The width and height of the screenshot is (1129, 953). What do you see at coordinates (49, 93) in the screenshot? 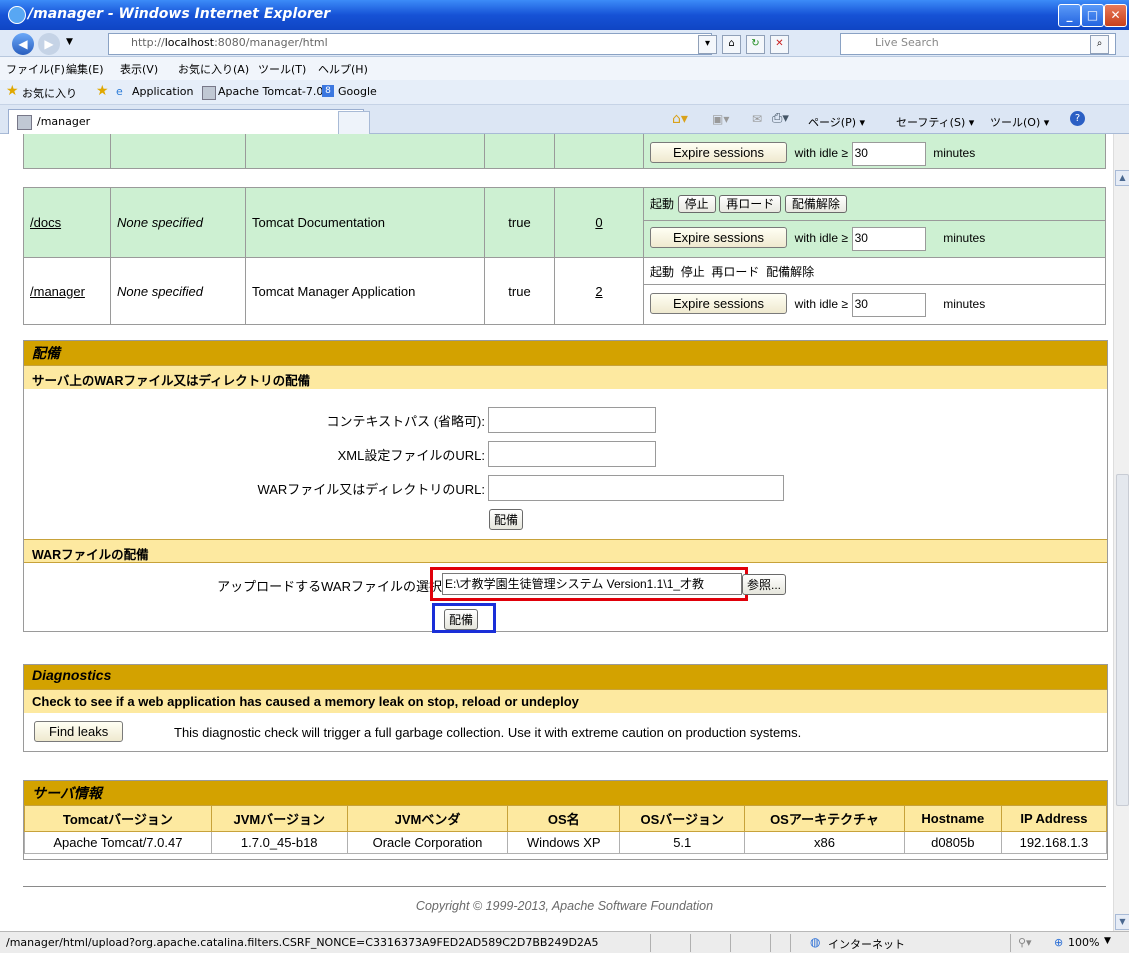
I see `favorites-button: お気に入り` at bounding box center [49, 93].